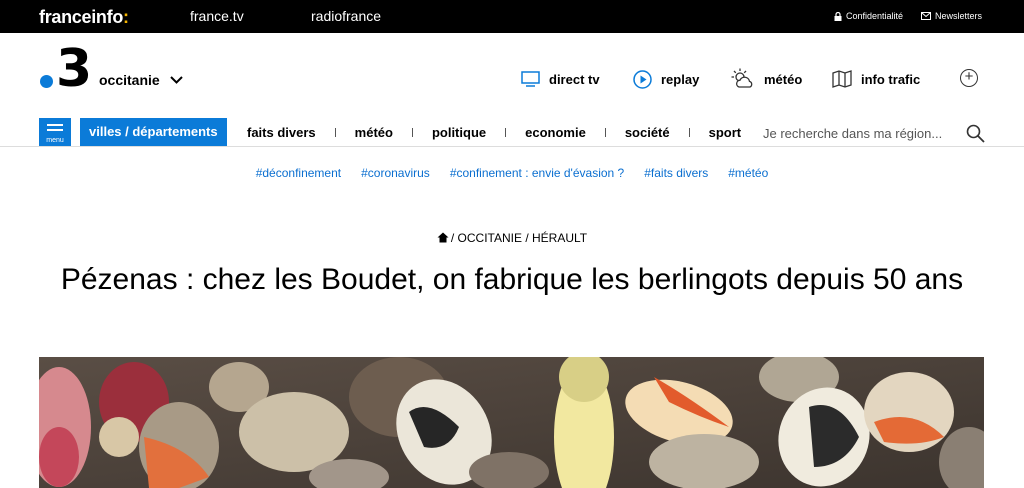 The height and width of the screenshot is (488, 1024). I want to click on direct-tv-link: direct tv, so click(560, 79).